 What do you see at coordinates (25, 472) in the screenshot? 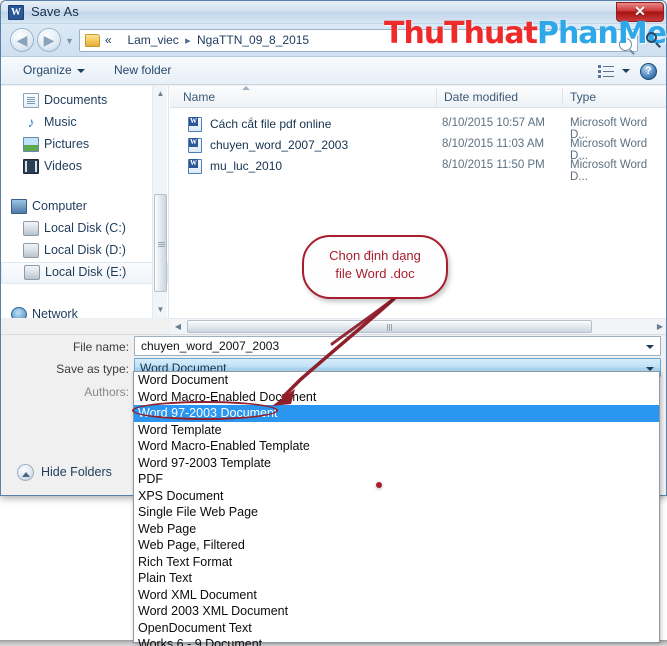
I see `chevron-up-icon` at bounding box center [25, 472].